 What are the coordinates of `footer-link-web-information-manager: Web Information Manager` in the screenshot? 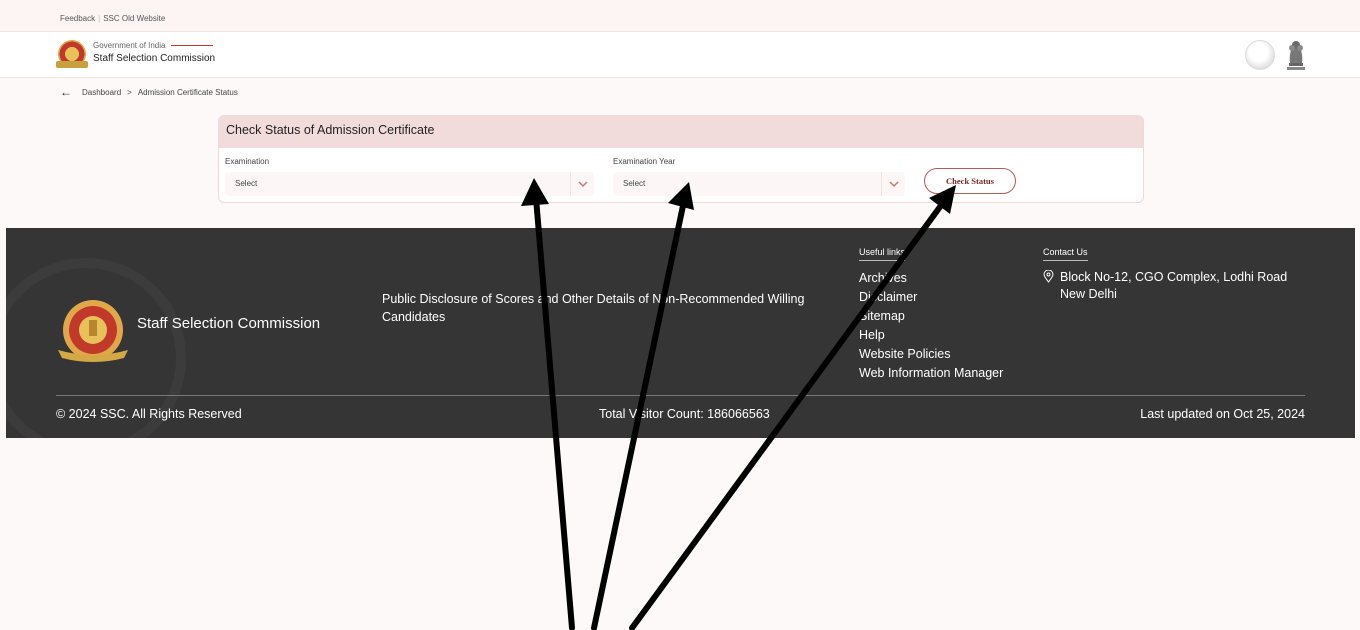 It's located at (931, 373).